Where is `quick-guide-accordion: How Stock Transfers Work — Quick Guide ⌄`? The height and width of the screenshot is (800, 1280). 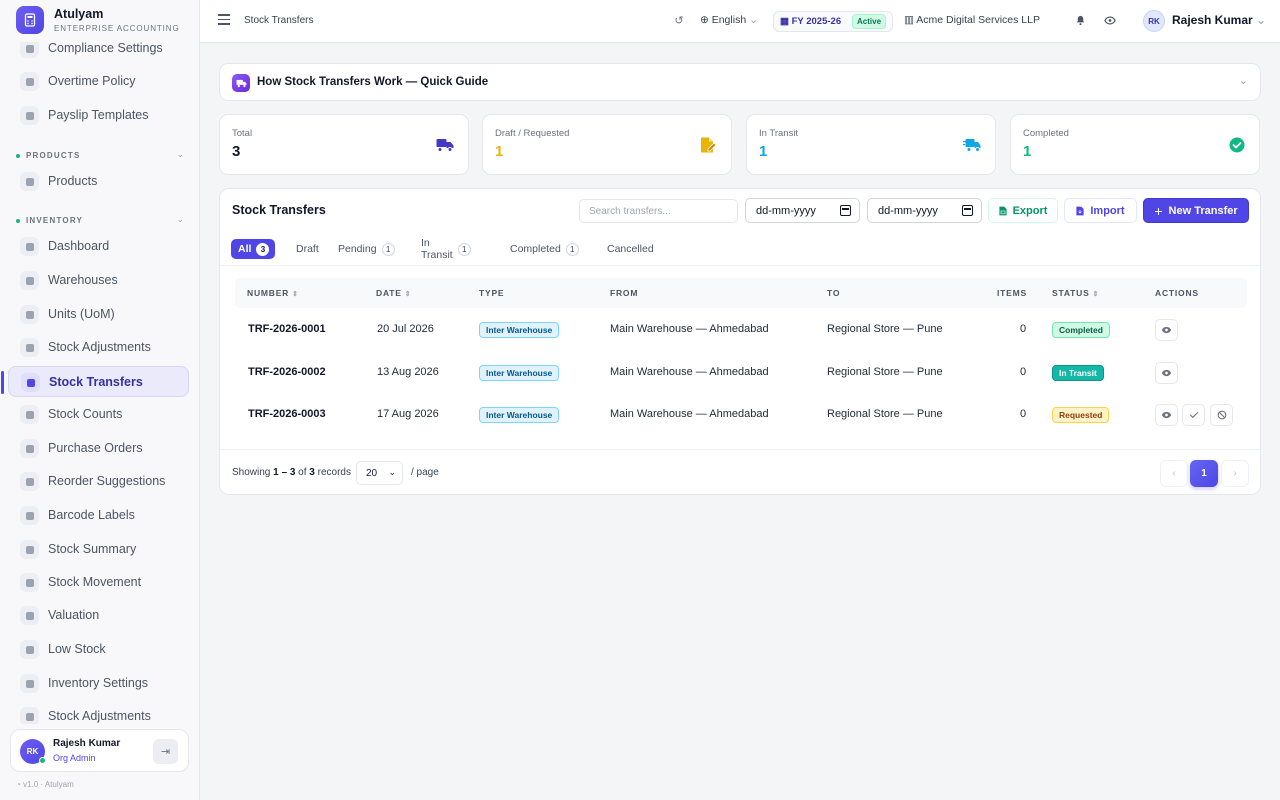 quick-guide-accordion: How Stock Transfers Work — Quick Guide ⌄ is located at coordinates (740, 82).